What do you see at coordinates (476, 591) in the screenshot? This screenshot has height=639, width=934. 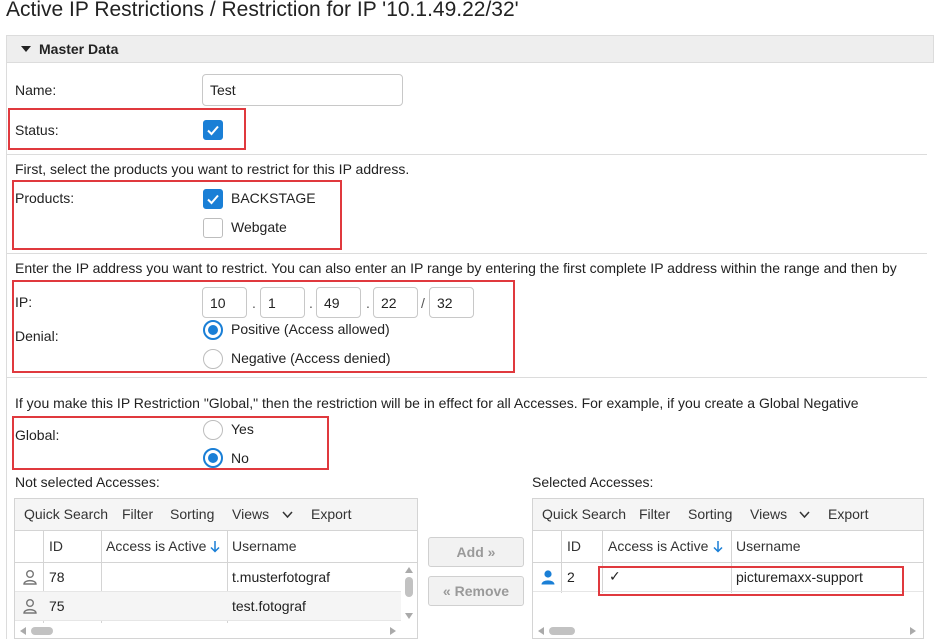 I see `remove-button: « Remove` at bounding box center [476, 591].